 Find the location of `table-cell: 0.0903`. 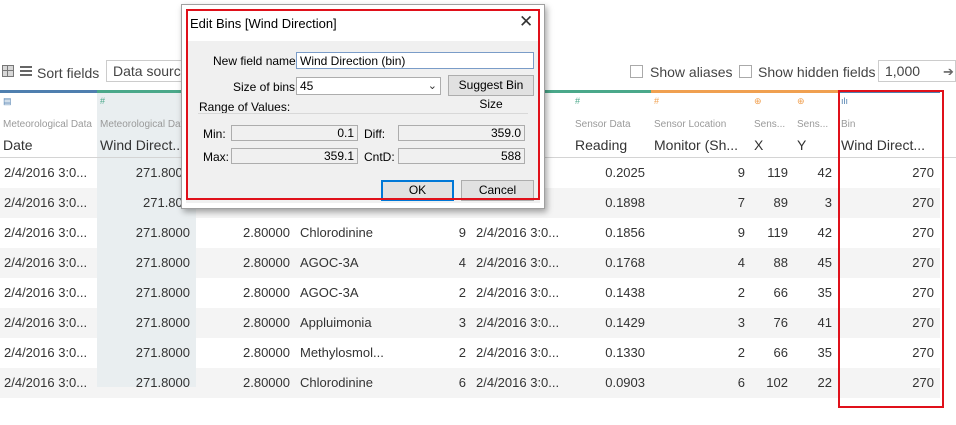

table-cell: 0.0903 is located at coordinates (625, 382).